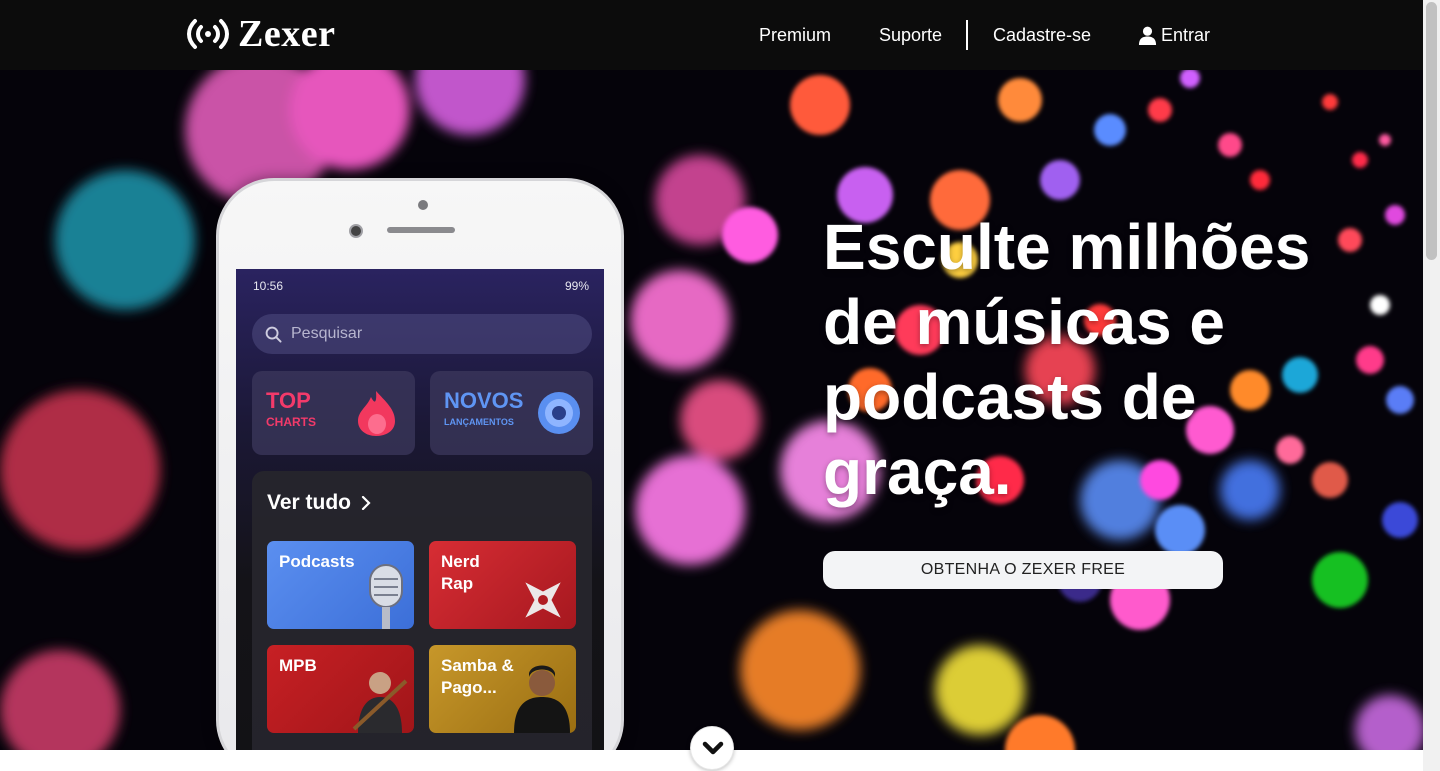 The width and height of the screenshot is (1440, 771). Describe the element at coordinates (484, 400) in the screenshot. I see `tile-novos-title: NOVOS` at that location.